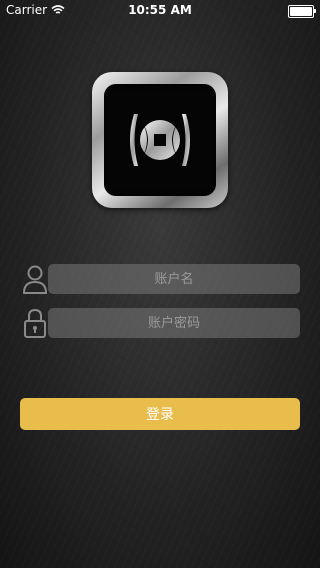  Describe the element at coordinates (35, 279) in the screenshot. I see `user-icon` at that location.